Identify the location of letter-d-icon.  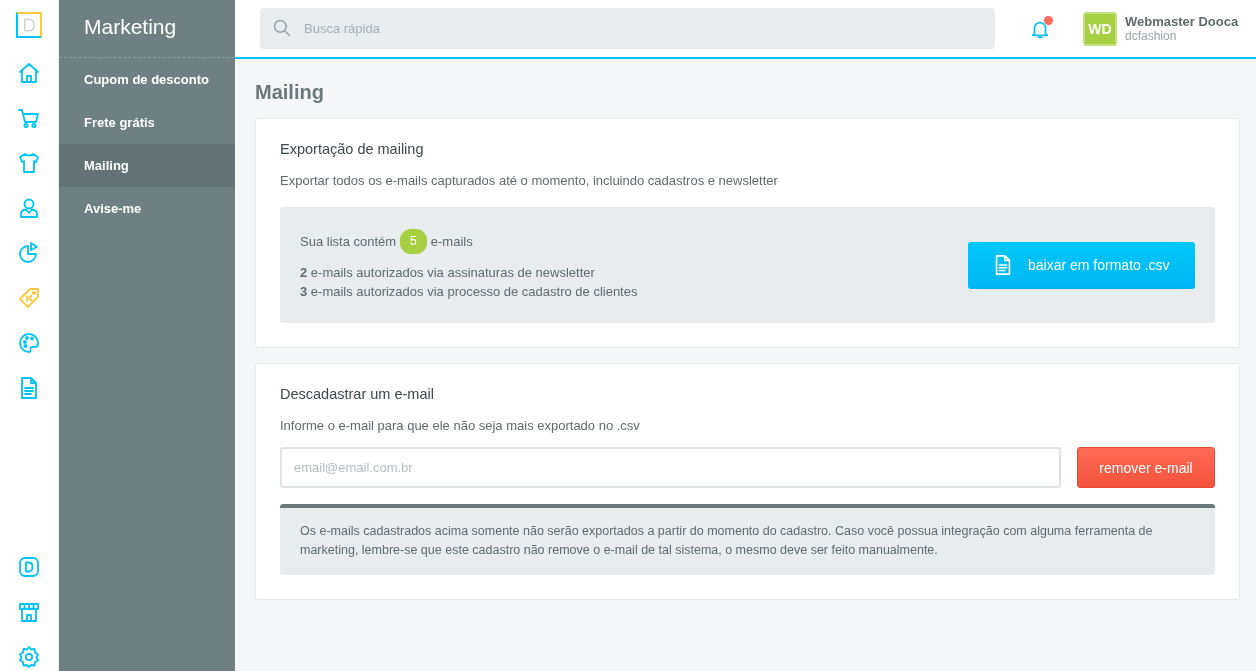
(29, 566).